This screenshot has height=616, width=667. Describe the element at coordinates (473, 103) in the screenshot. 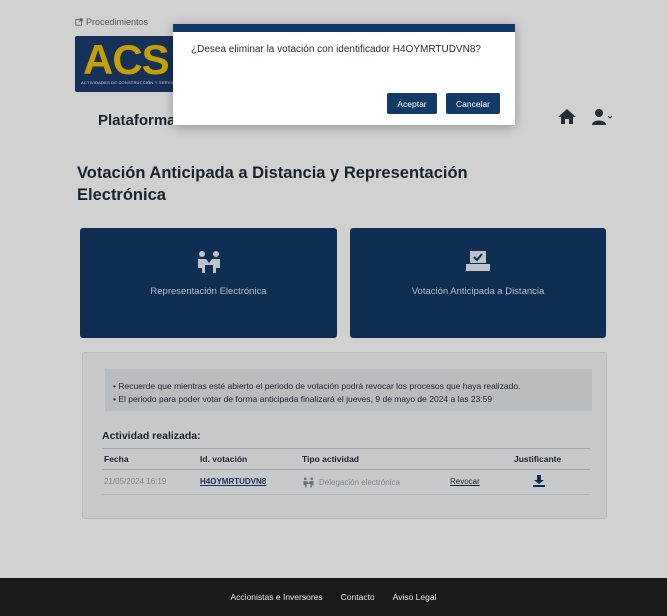

I see `cancel-button: Cancelar` at that location.